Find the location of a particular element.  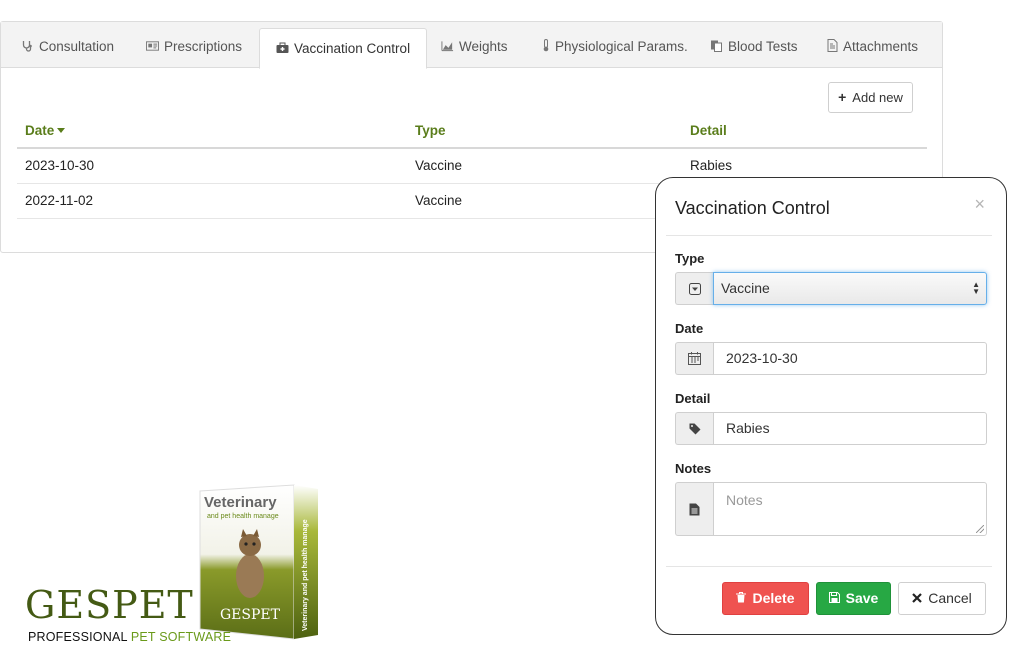

detail-label: Detail is located at coordinates (693, 398).